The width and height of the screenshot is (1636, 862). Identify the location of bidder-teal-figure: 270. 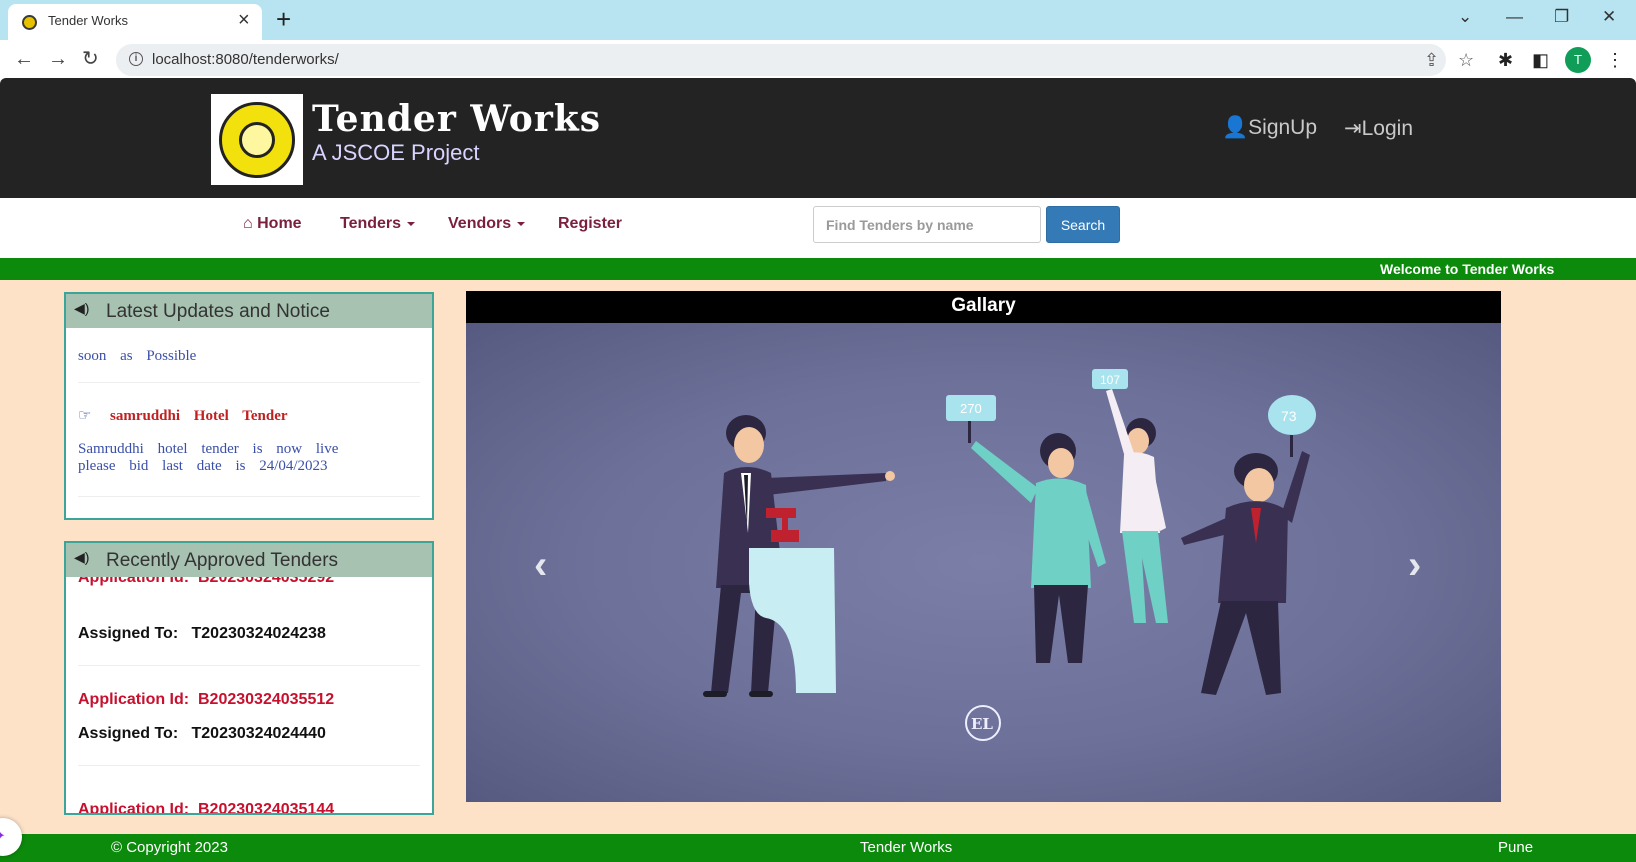
(1026, 529).